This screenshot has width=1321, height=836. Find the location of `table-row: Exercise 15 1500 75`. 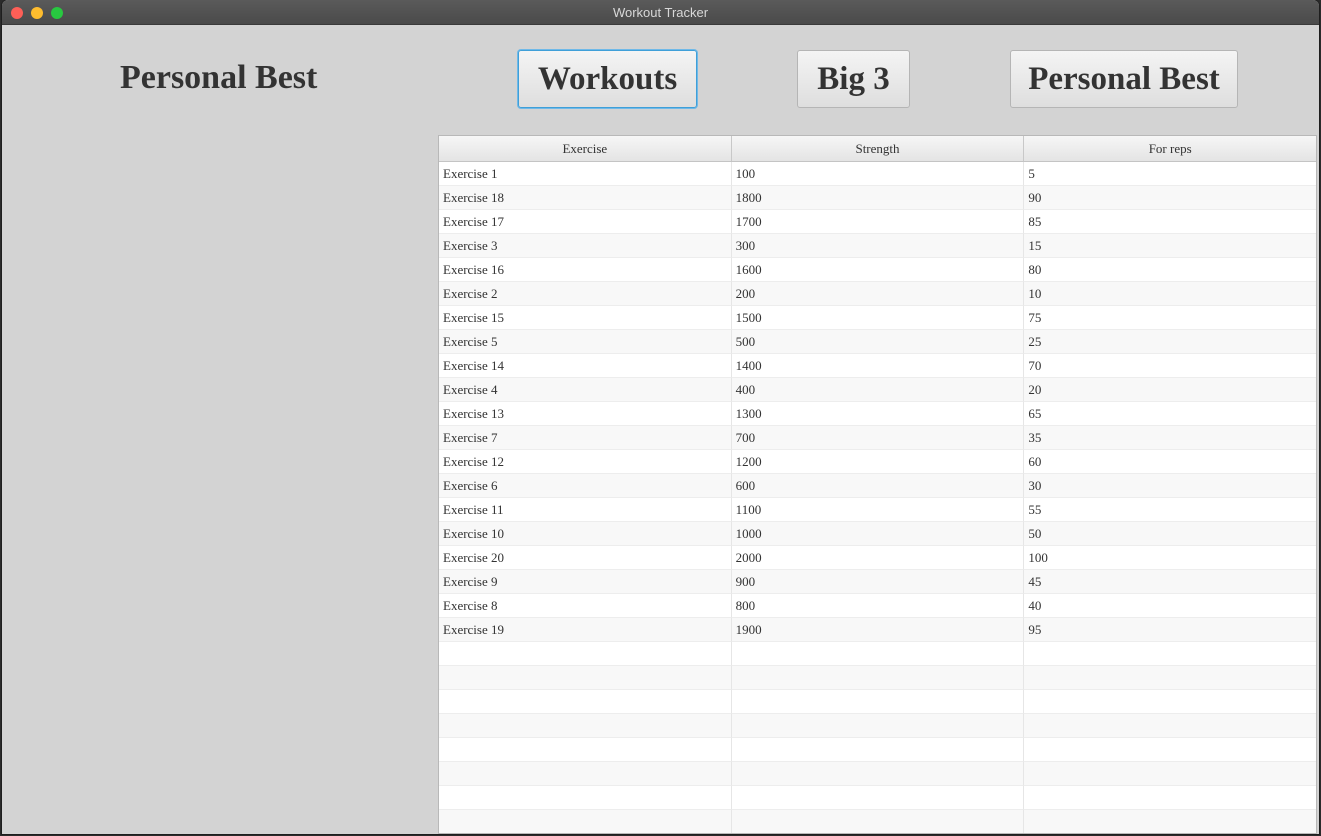

table-row: Exercise 15 1500 75 is located at coordinates (877, 318).